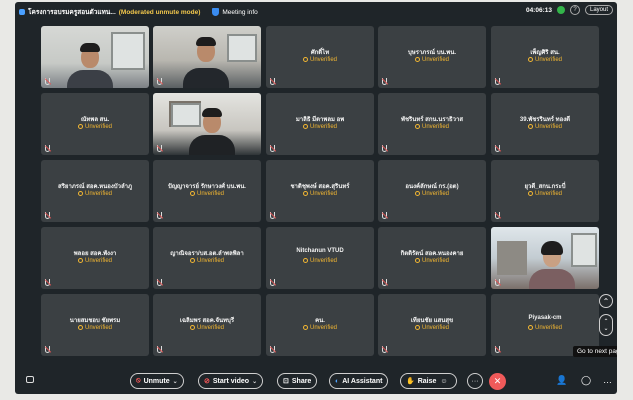 This screenshot has height=400, width=633. Describe the element at coordinates (606, 322) in the screenshot. I see `chevron-up-icon: ⌃` at that location.